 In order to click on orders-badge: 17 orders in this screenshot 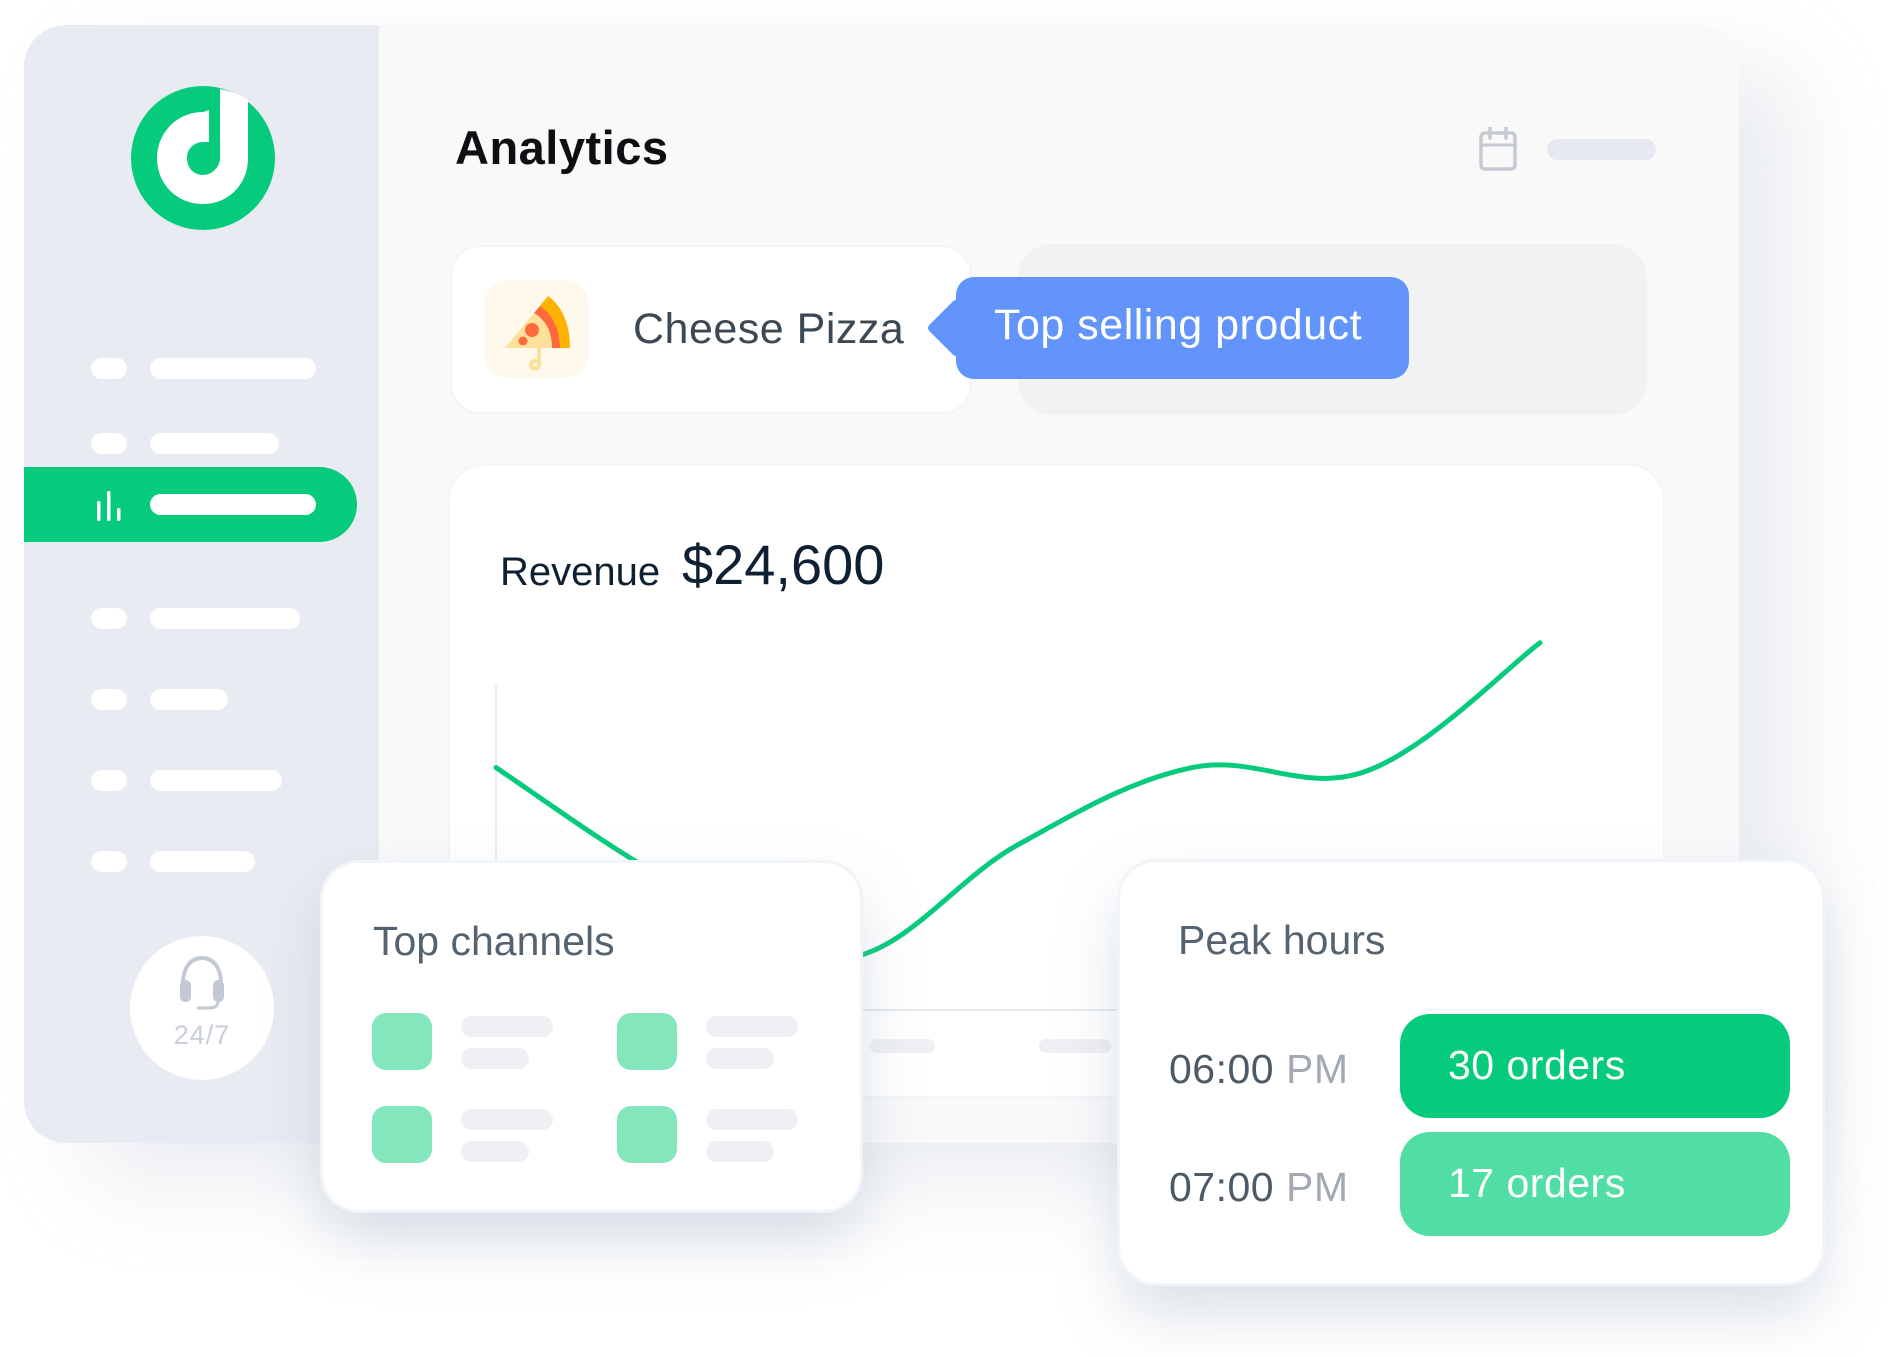, I will do `click(1595, 1184)`.